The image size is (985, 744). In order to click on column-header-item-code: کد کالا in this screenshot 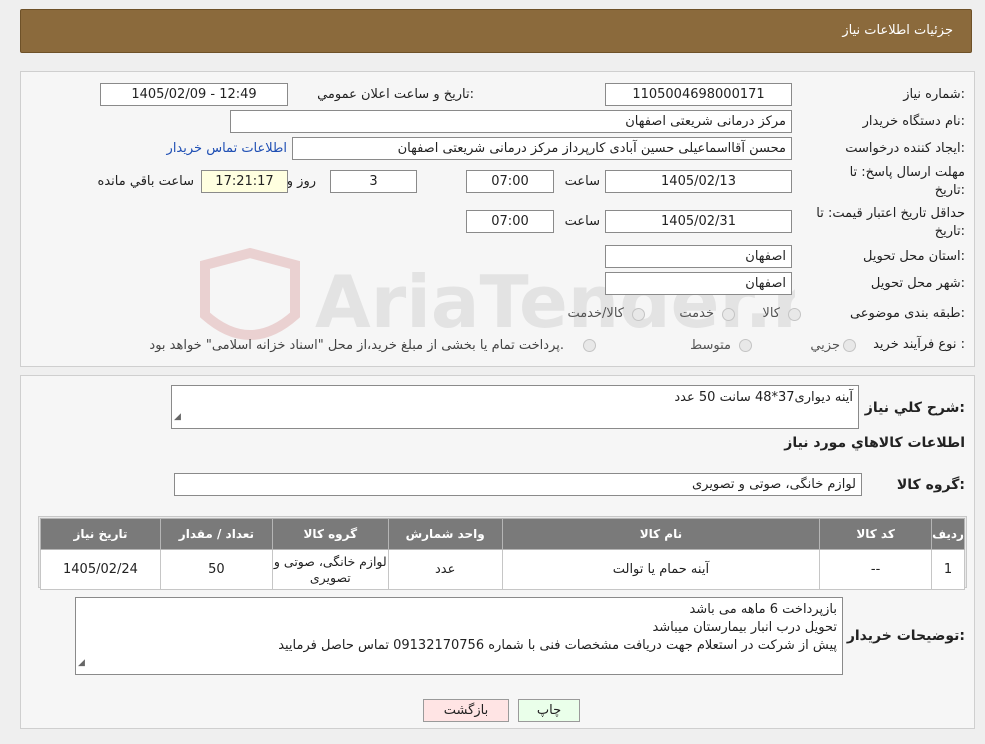, I will do `click(876, 534)`.